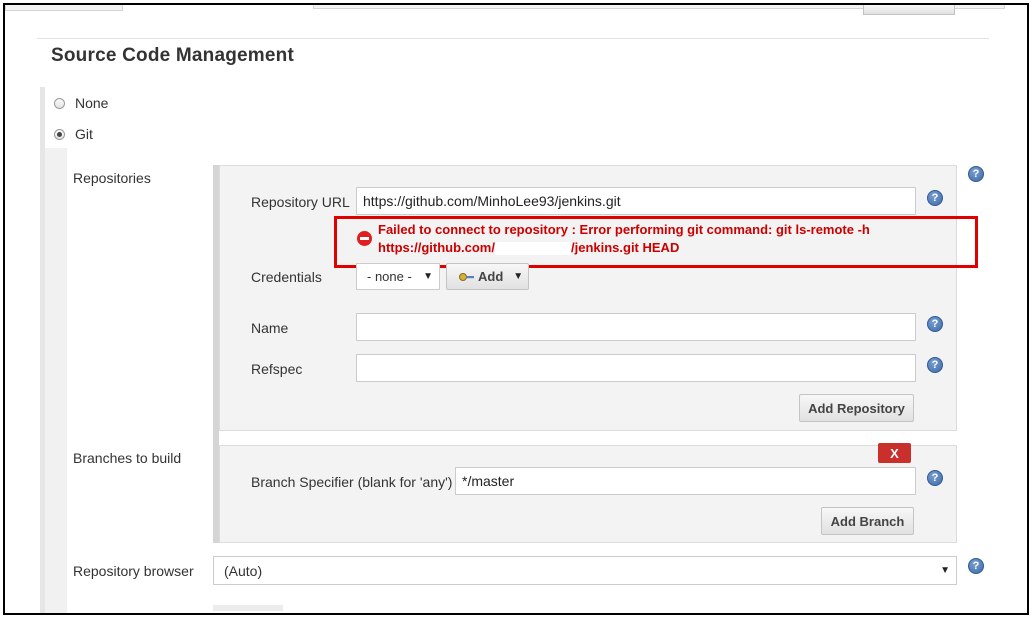 The width and height of the screenshot is (1036, 622). Describe the element at coordinates (389, 276) in the screenshot. I see `credentials-value: - none -` at that location.